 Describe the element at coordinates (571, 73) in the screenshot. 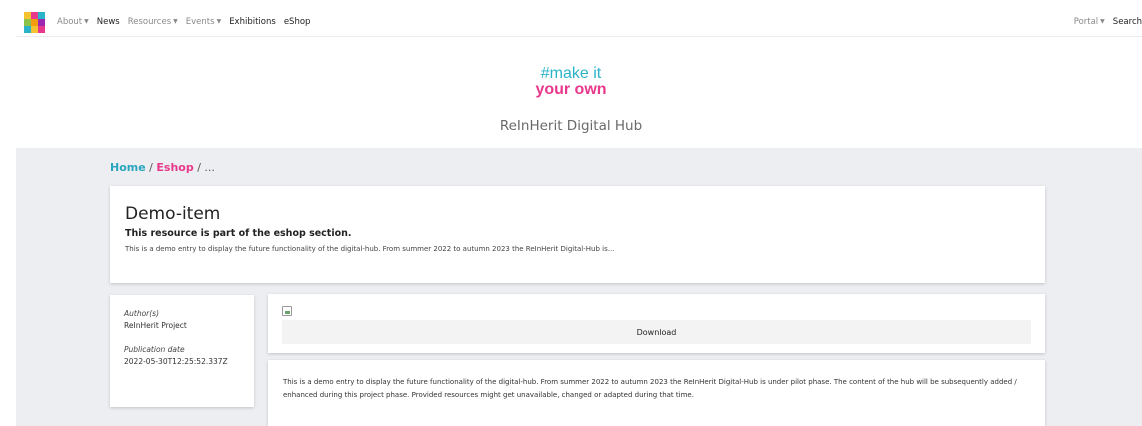

I see `brand-line-1: #make it` at that location.